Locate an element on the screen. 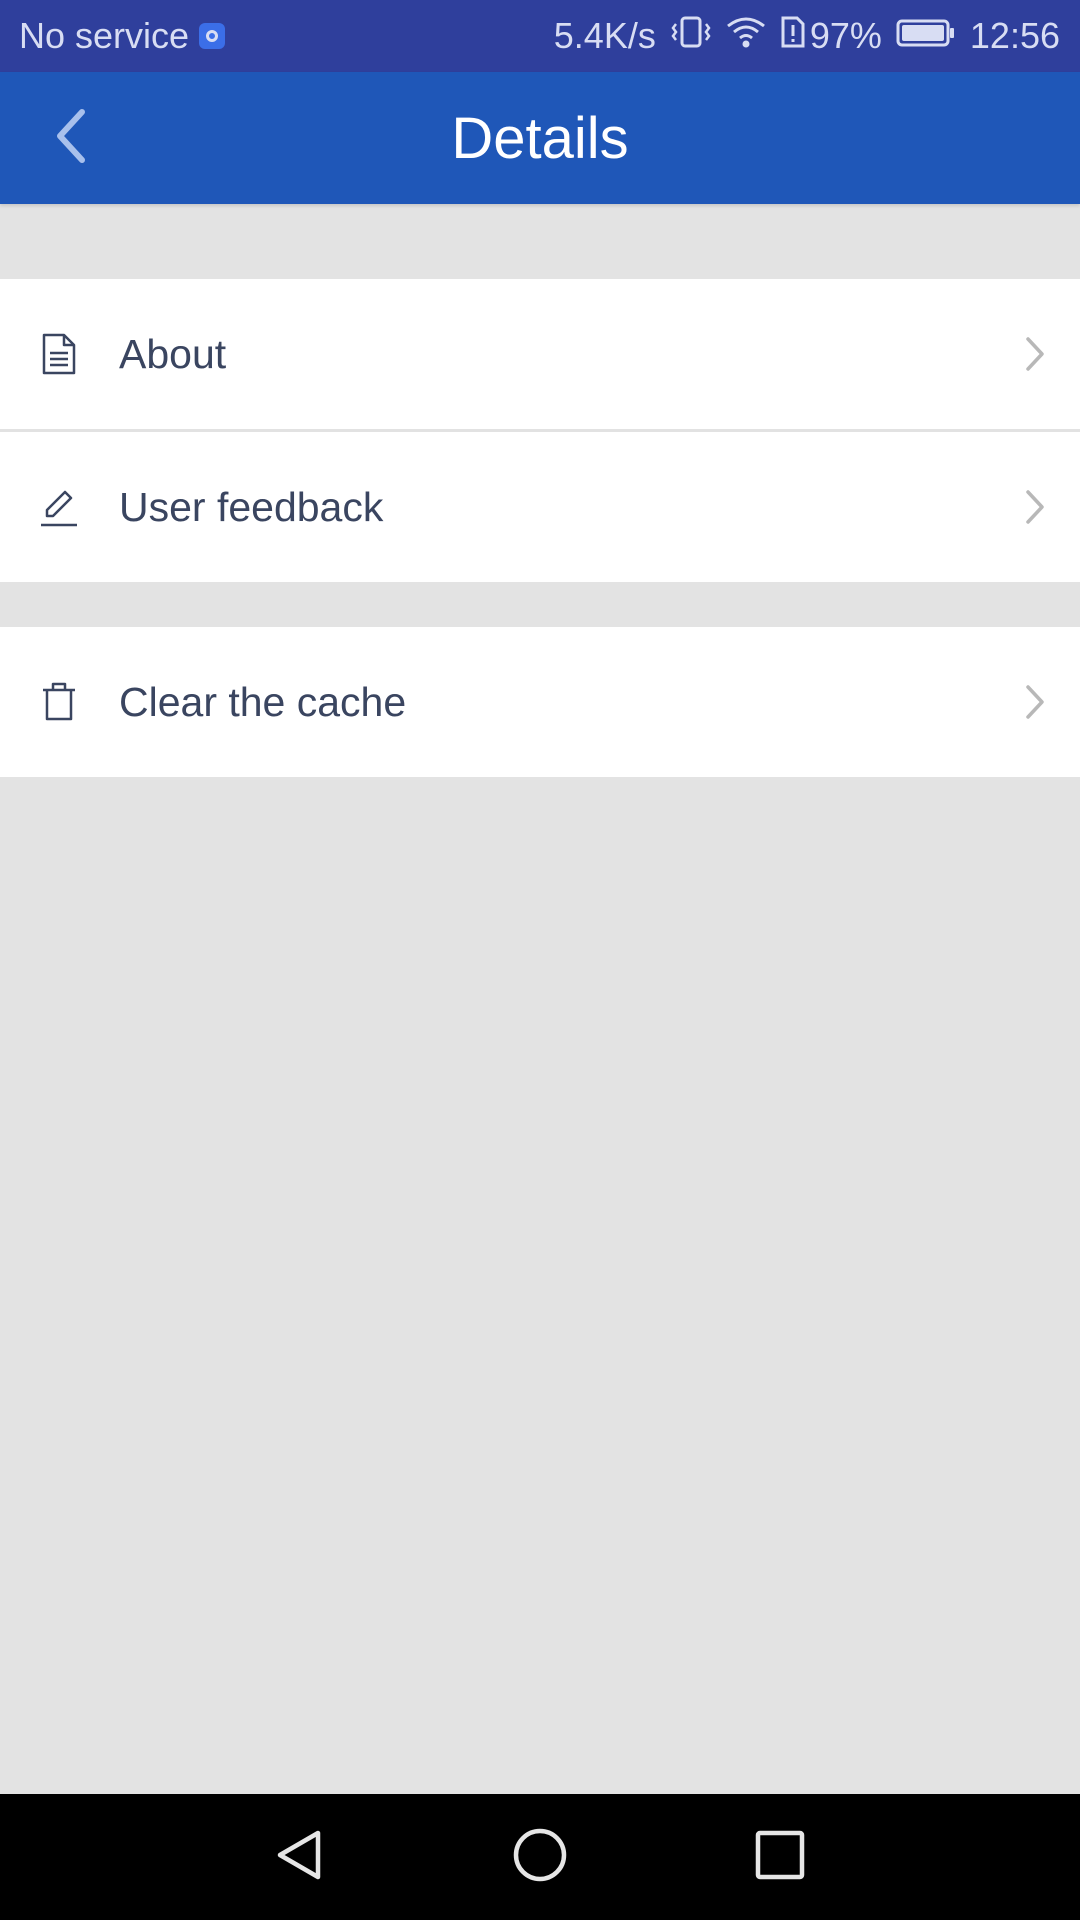  carrier-text: No service is located at coordinates (104, 35).